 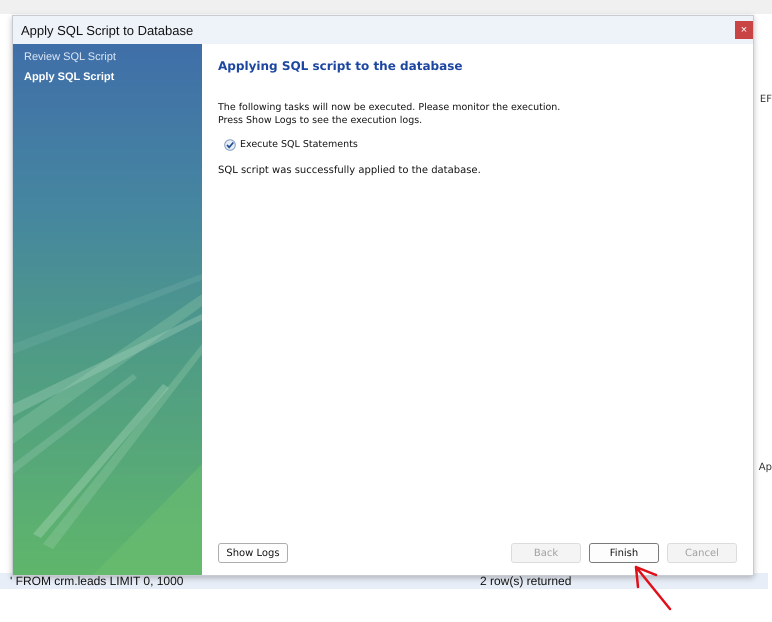 What do you see at coordinates (107, 30) in the screenshot?
I see `window-title: Apply SQL Script to Database` at bounding box center [107, 30].